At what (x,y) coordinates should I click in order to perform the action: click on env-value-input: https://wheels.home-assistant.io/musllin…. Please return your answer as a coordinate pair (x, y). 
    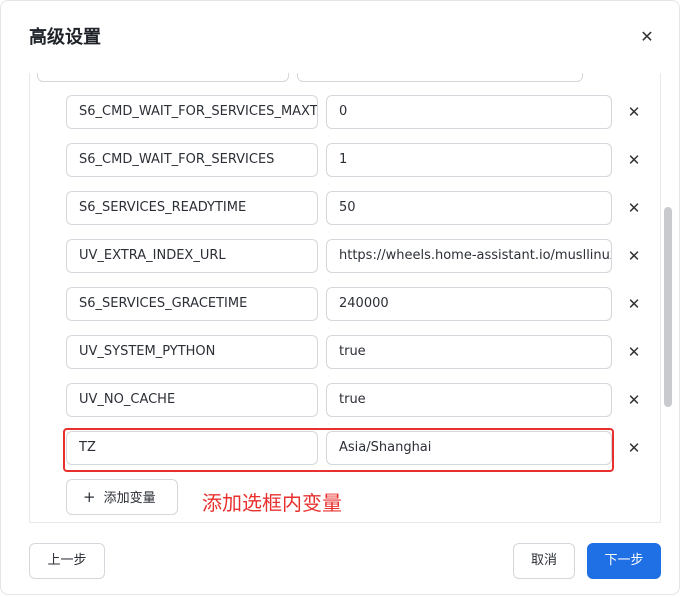
    Looking at the image, I should click on (469, 256).